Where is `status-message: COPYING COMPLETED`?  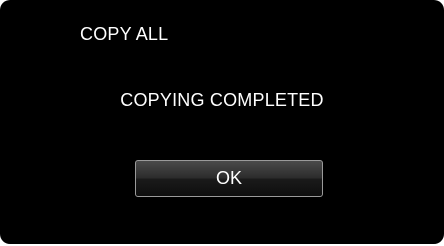 status-message: COPYING COMPLETED is located at coordinates (222, 100).